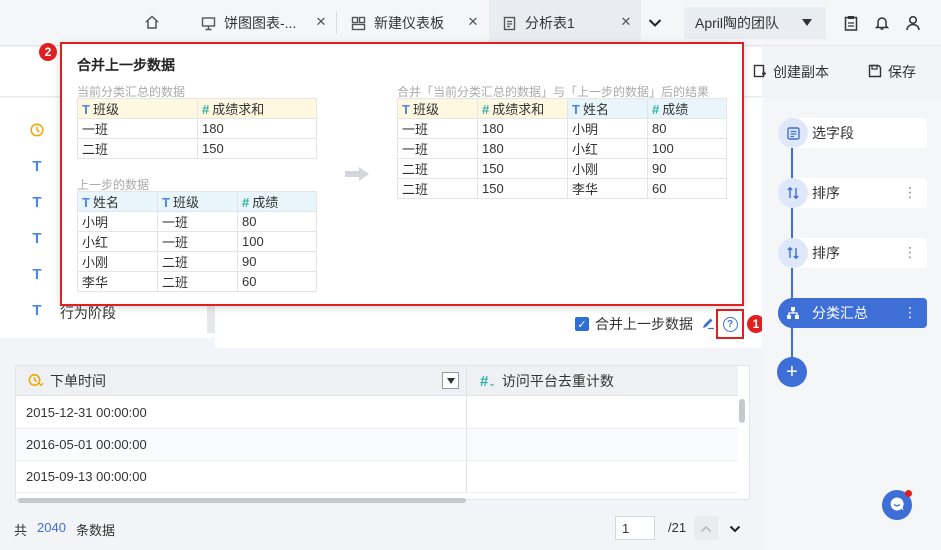 The image size is (941, 550). I want to click on step-label: 排序, so click(826, 253).